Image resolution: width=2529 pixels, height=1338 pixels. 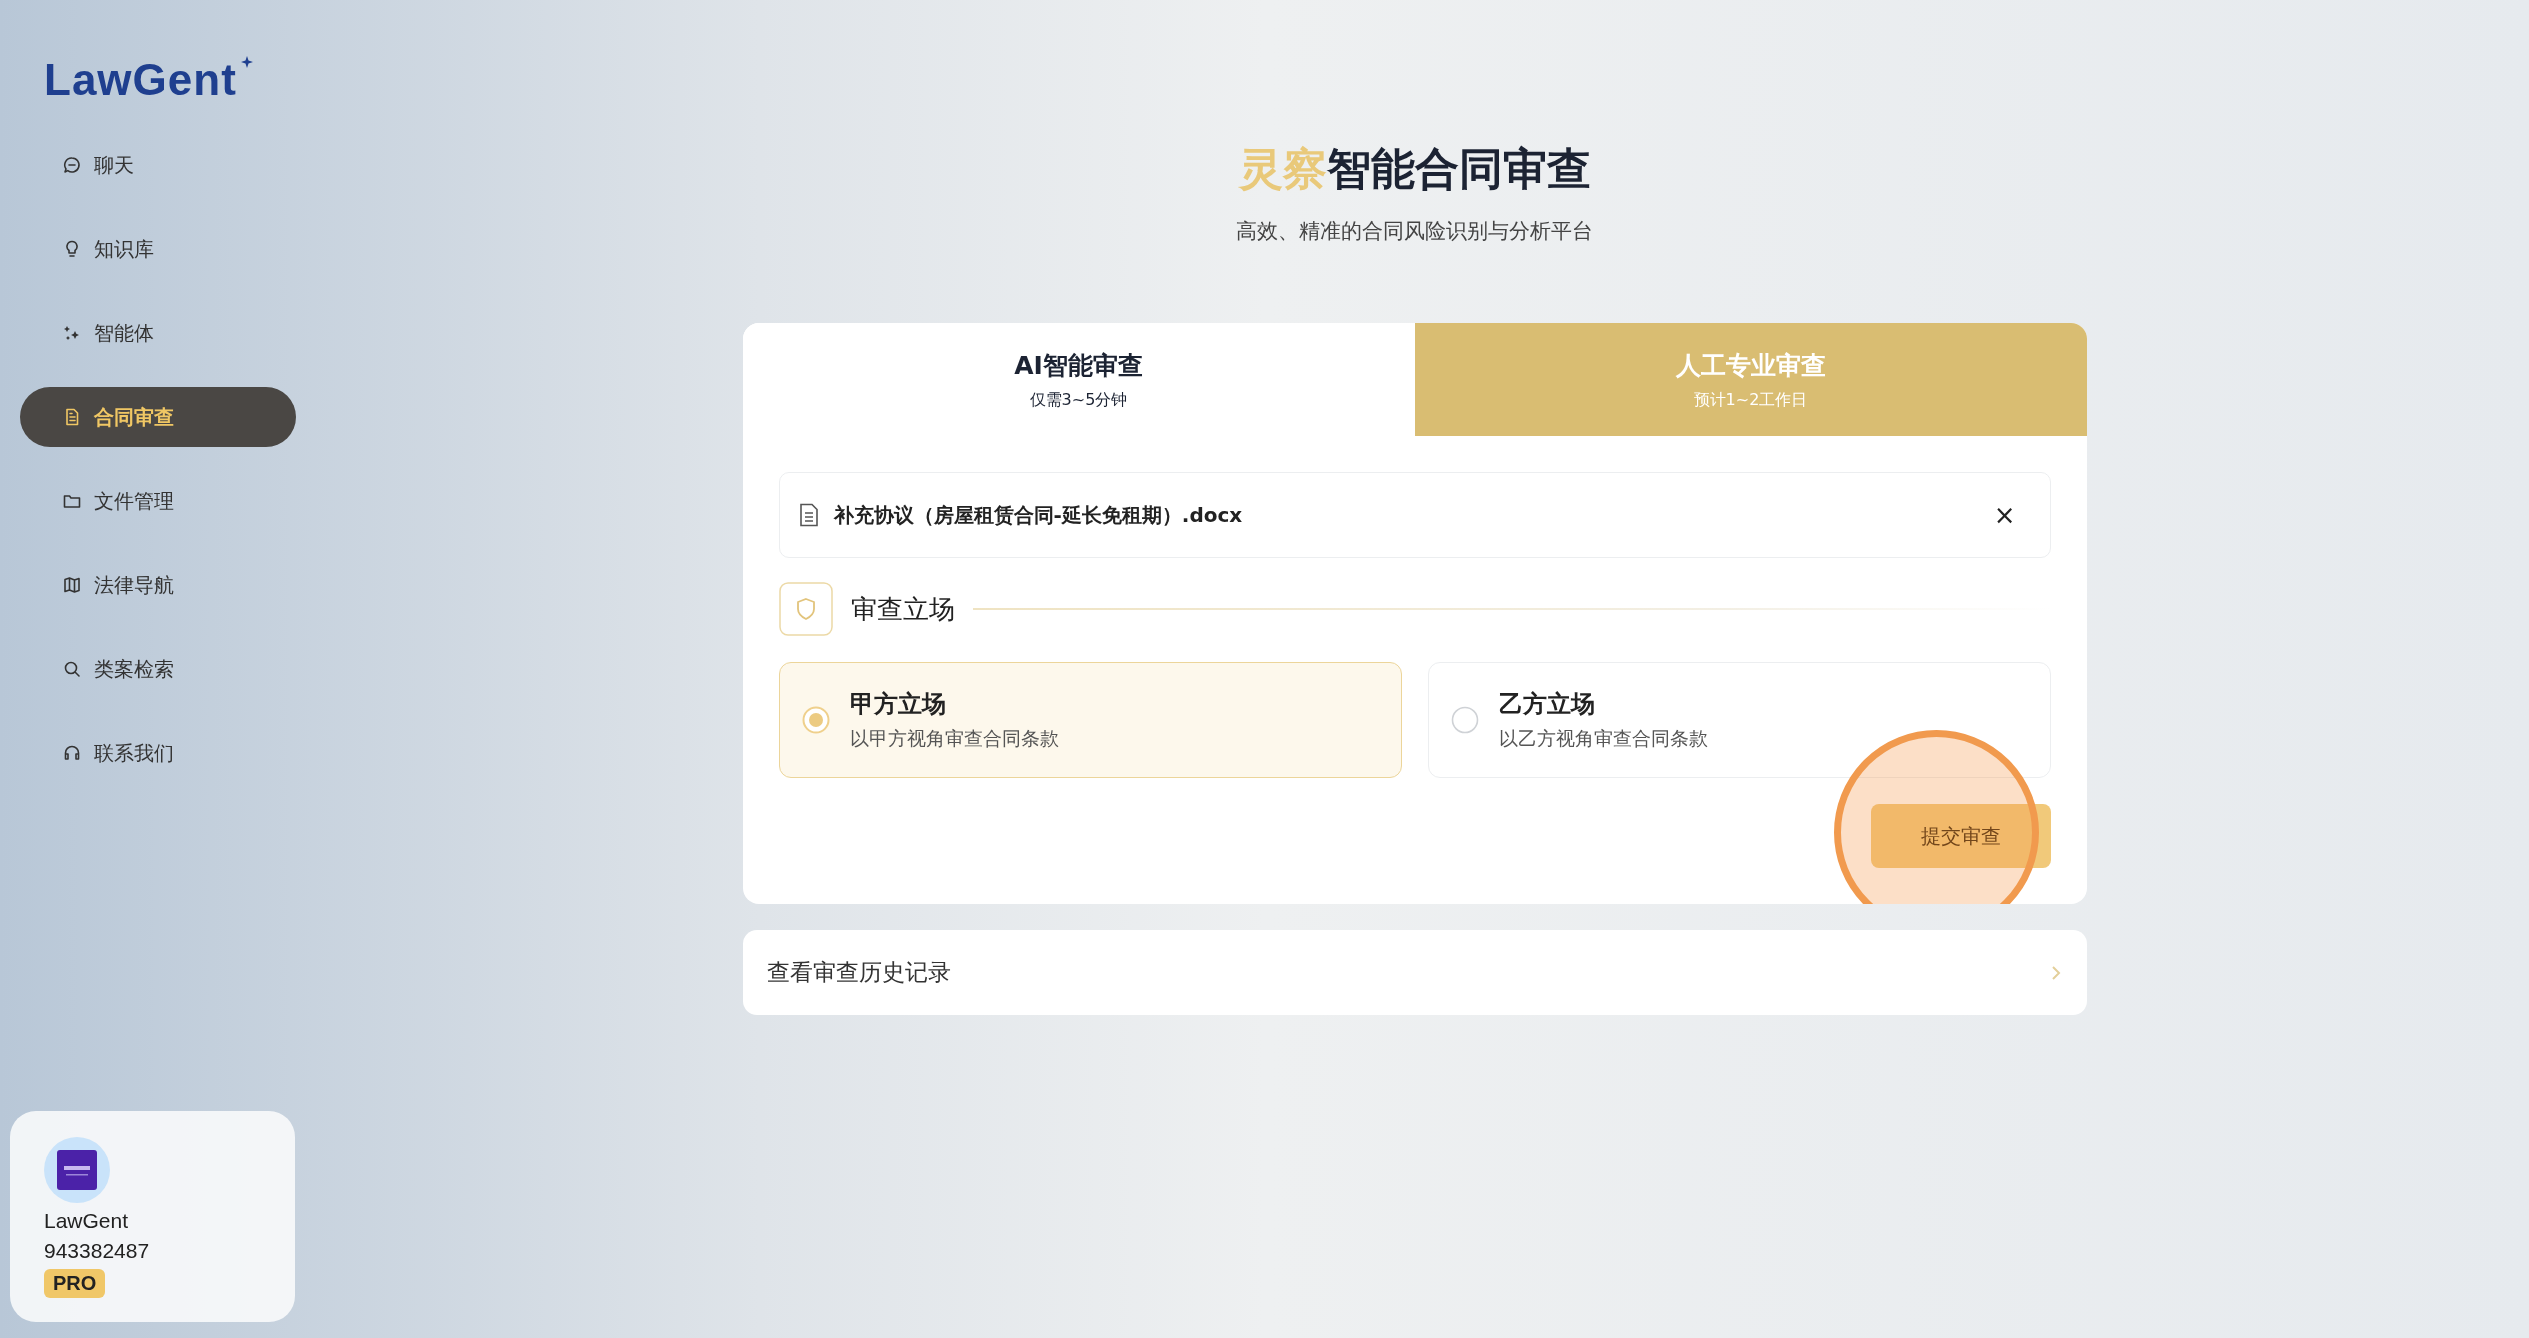 I want to click on nav-item: 智能体, so click(x=158, y=333).